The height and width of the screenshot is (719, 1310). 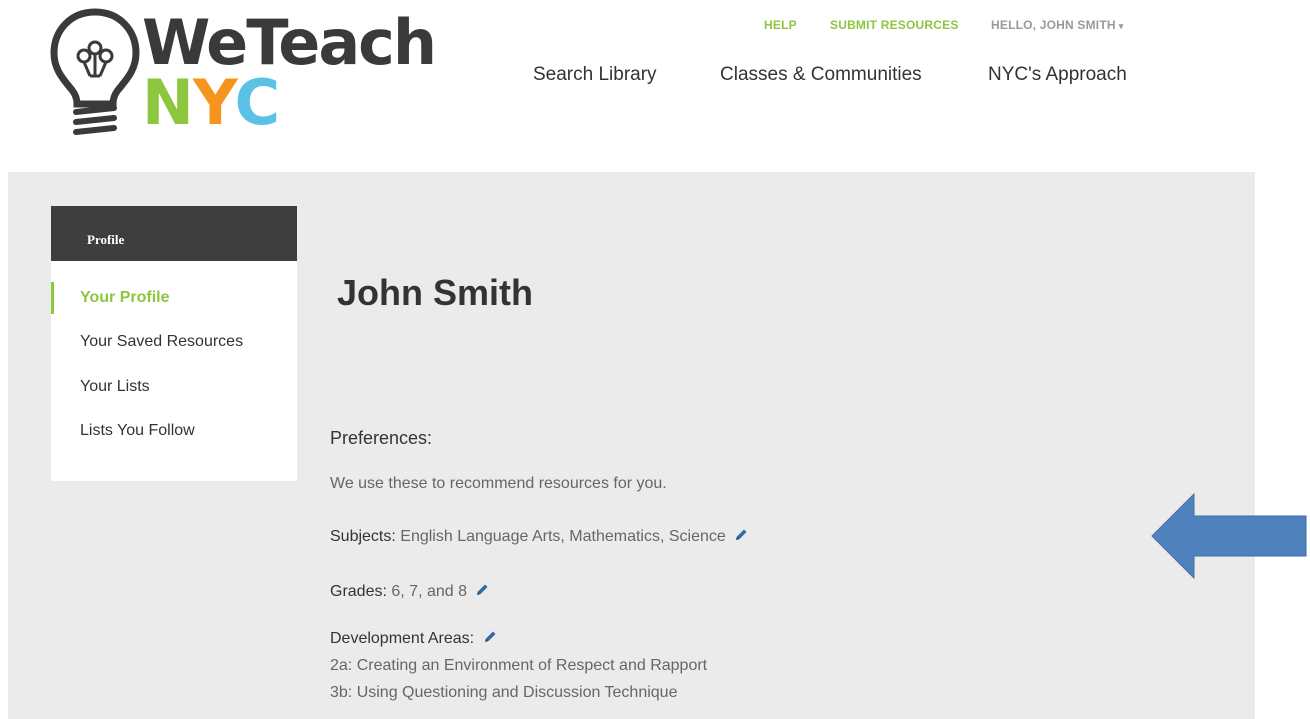 What do you see at coordinates (161, 342) in the screenshot?
I see `sidebar-item-saved-resources: Your Saved Resources` at bounding box center [161, 342].